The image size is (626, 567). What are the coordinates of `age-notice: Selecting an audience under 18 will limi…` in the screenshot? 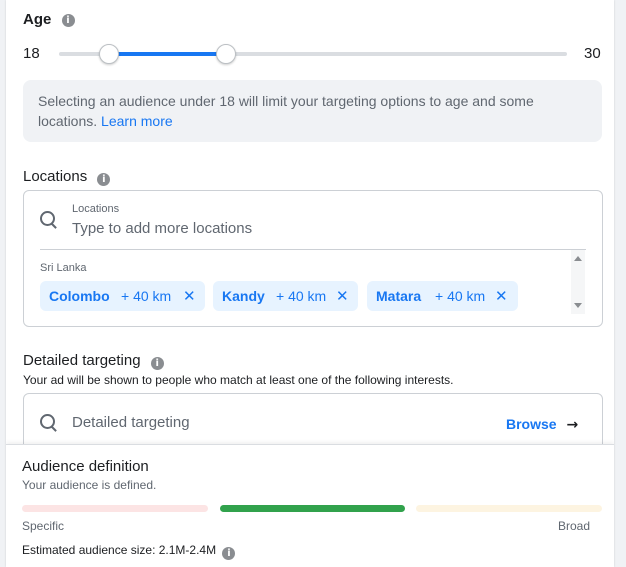 It's located at (312, 111).